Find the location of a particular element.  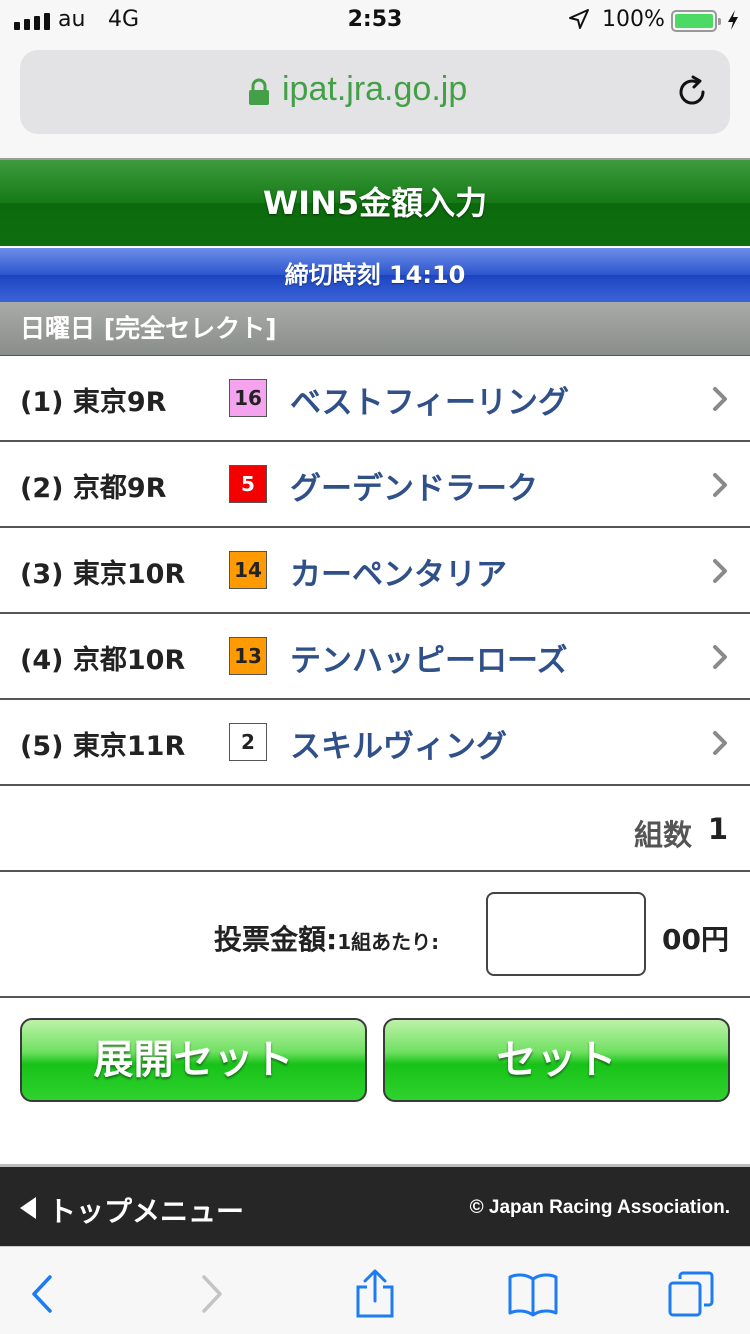

copyright-text: © Japan Racing Association. is located at coordinates (599, 1207).